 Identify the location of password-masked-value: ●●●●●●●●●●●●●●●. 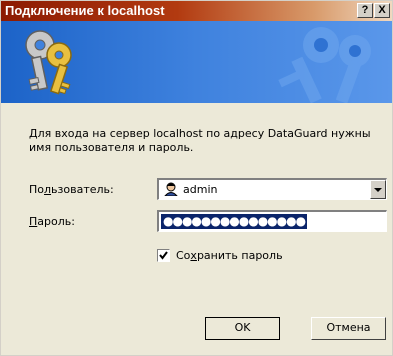
(234, 221).